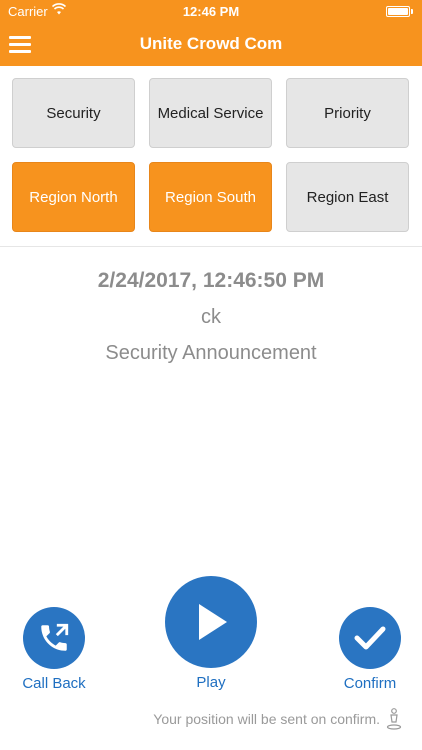  I want to click on divider, so click(211, 246).